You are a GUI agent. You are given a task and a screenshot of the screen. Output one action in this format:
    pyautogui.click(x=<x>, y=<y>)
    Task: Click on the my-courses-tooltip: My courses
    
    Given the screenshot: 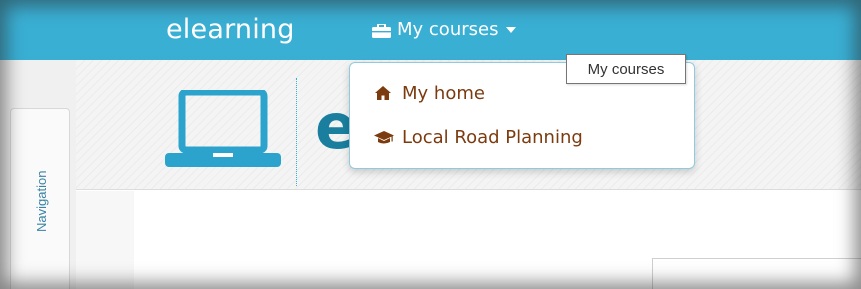 What is the action you would take?
    pyautogui.click(x=626, y=69)
    